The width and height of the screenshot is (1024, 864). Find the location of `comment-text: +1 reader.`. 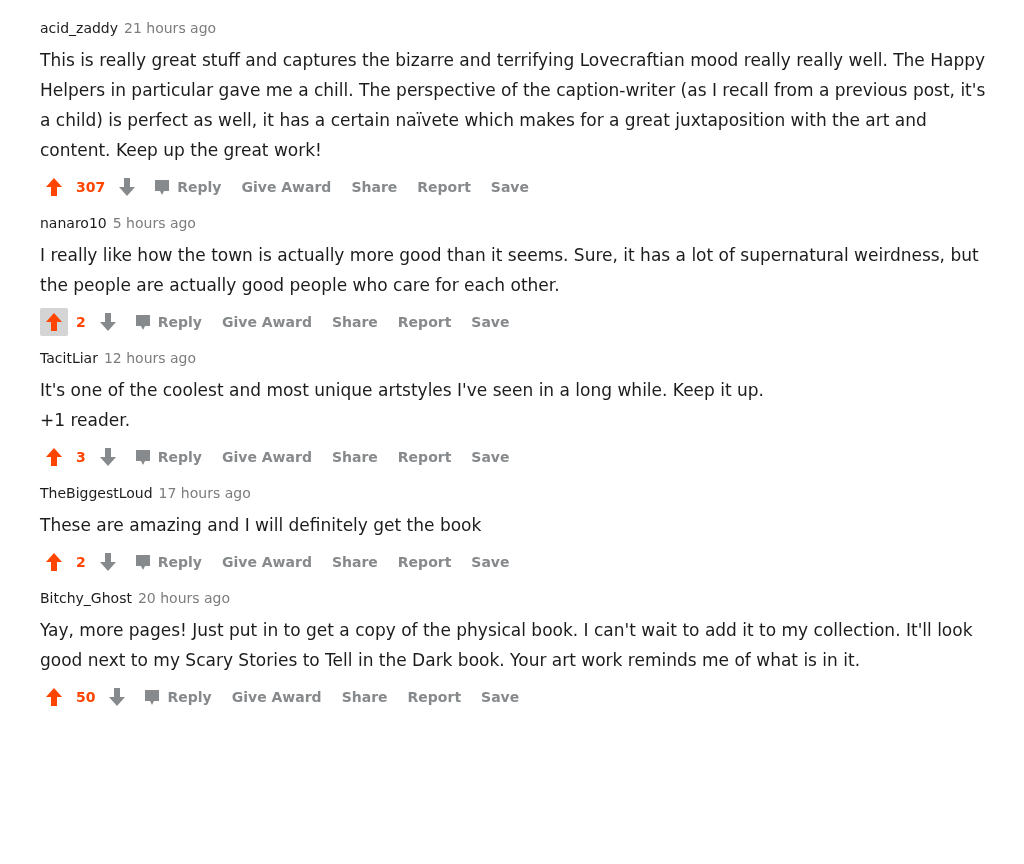

comment-text: +1 reader. is located at coordinates (86, 420).